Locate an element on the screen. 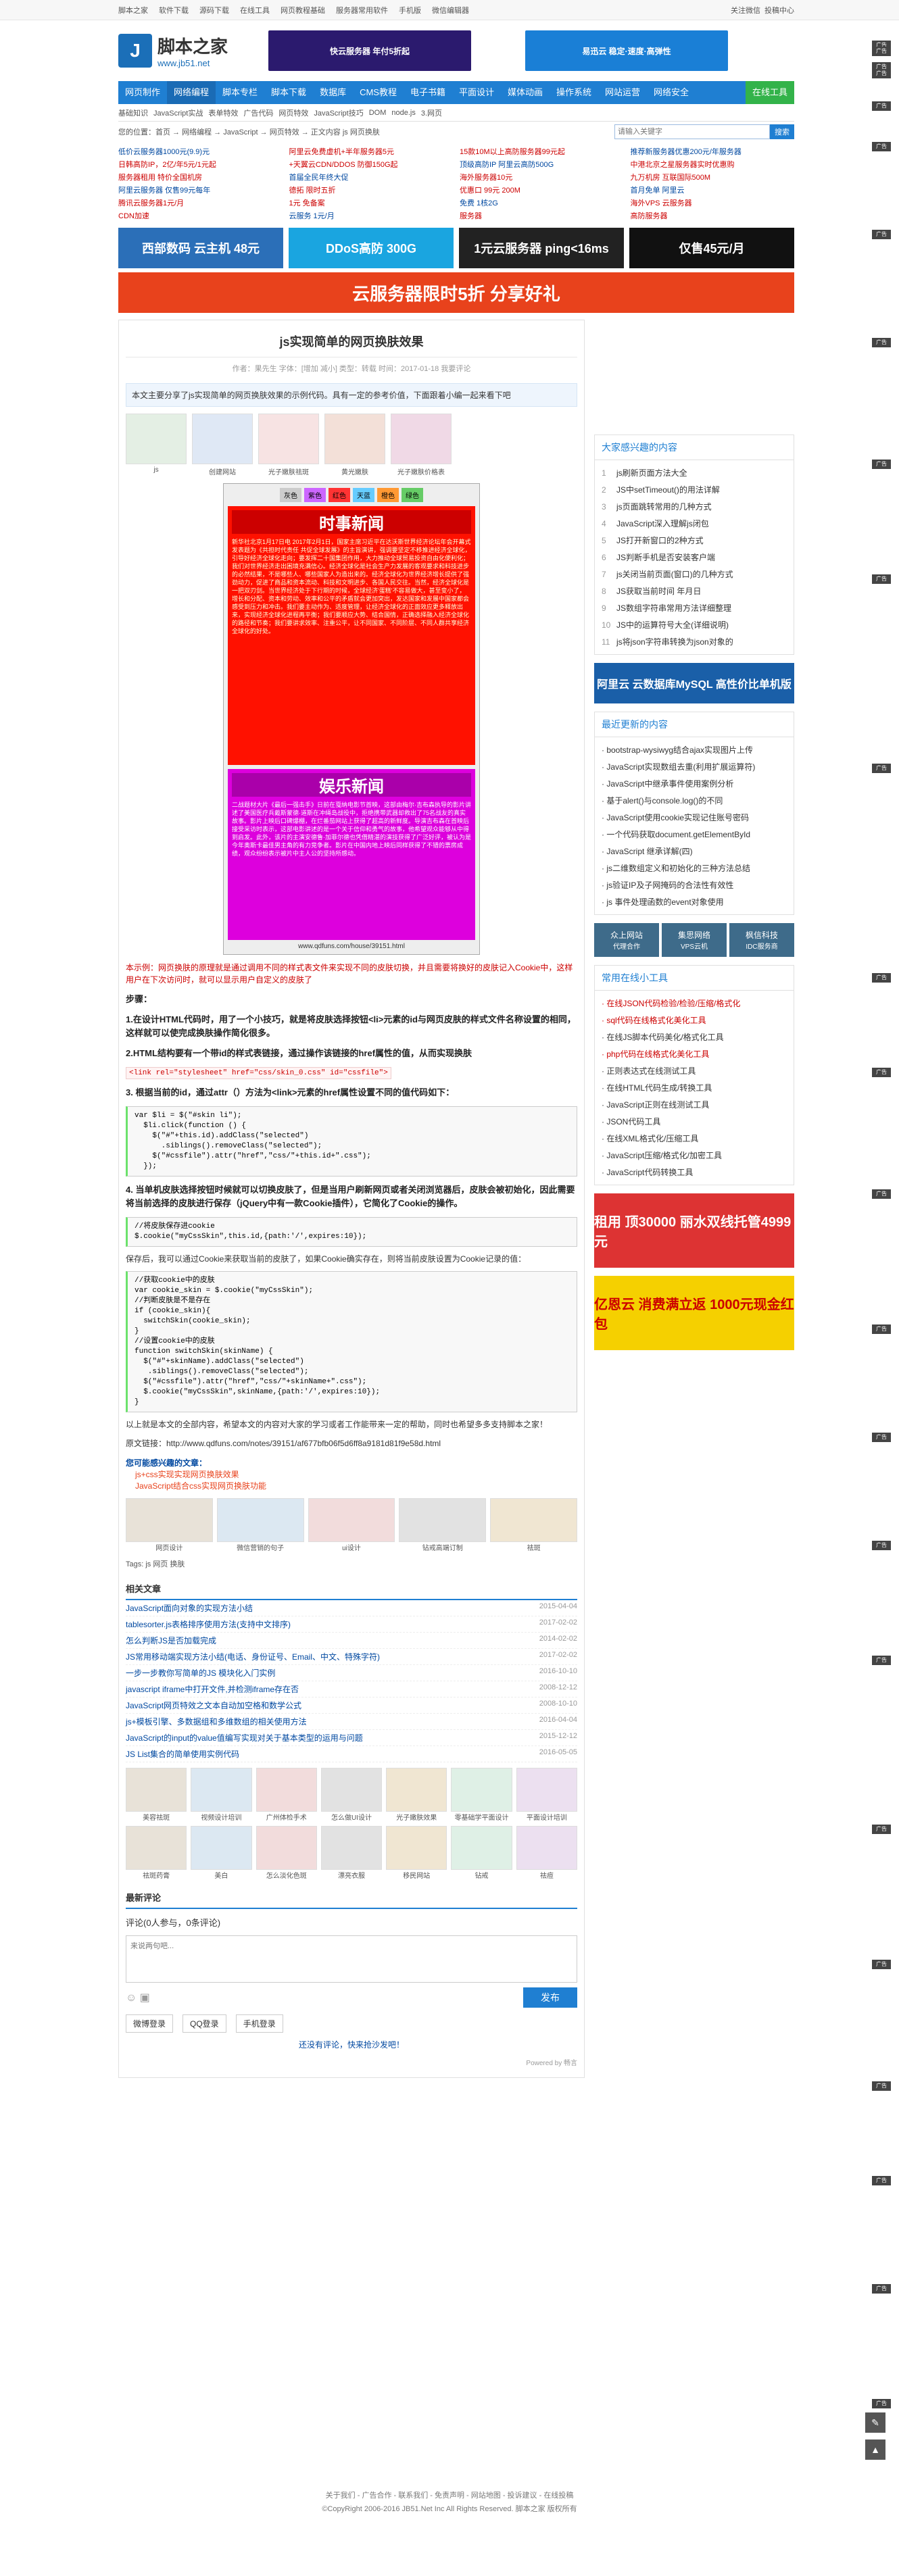 Image resolution: width=899 pixels, height=2576 pixels. related-link-1: js+css实现实现网页换肤效果 is located at coordinates (356, 1474).